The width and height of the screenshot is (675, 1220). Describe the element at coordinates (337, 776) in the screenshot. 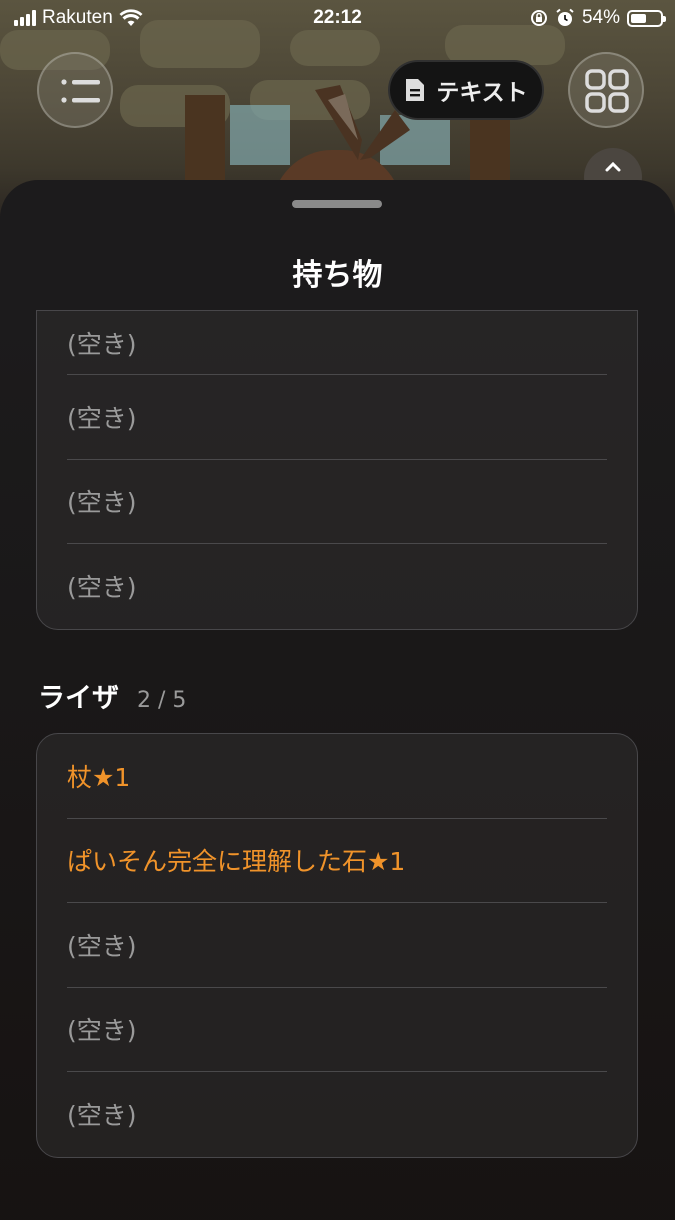

I see `list-item: 杖★1` at that location.